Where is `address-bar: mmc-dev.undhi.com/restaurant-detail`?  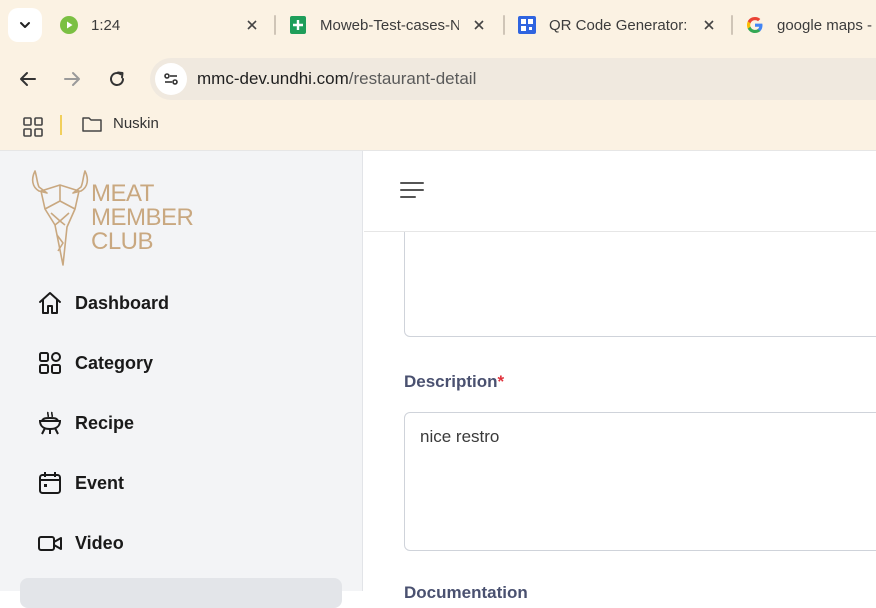
address-bar: mmc-dev.undhi.com/restaurant-detail is located at coordinates (513, 79).